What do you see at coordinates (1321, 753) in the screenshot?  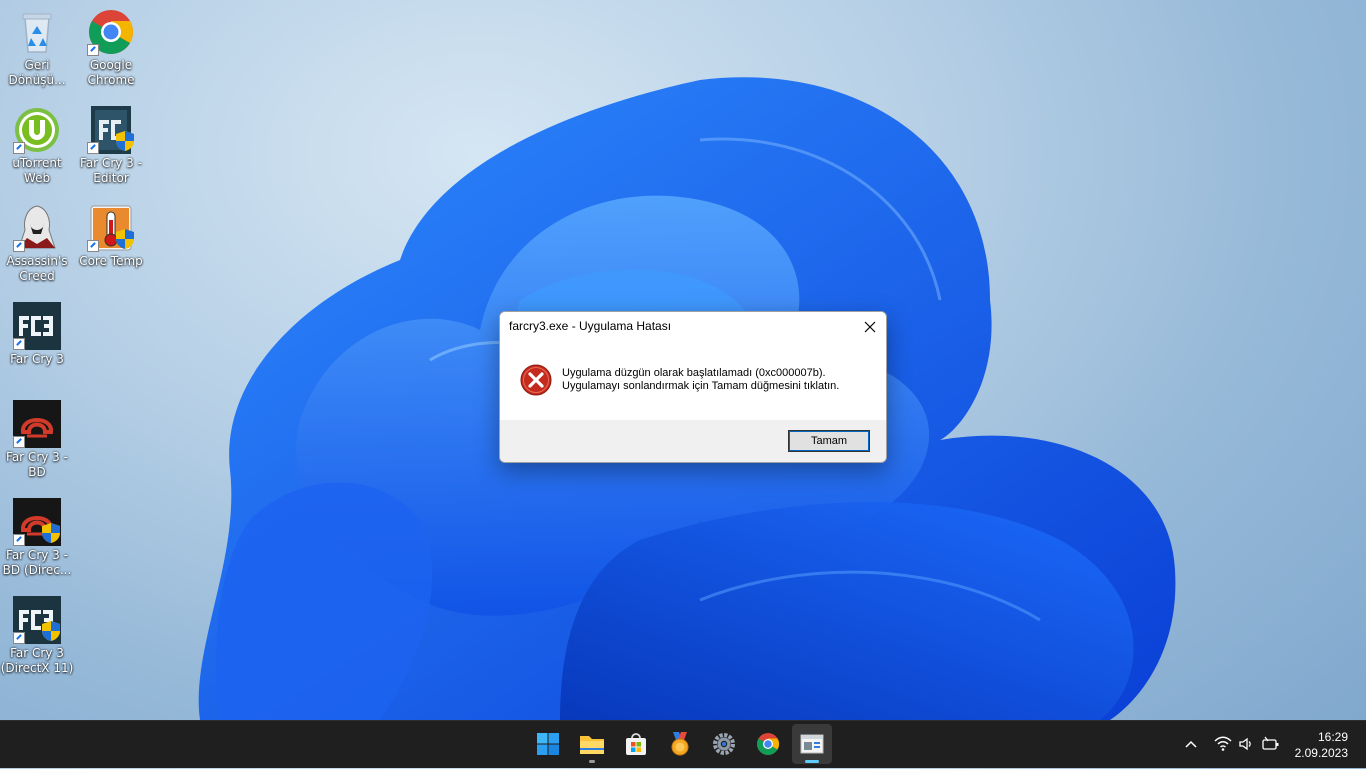 I see `clock-date: 2.09.2023` at bounding box center [1321, 753].